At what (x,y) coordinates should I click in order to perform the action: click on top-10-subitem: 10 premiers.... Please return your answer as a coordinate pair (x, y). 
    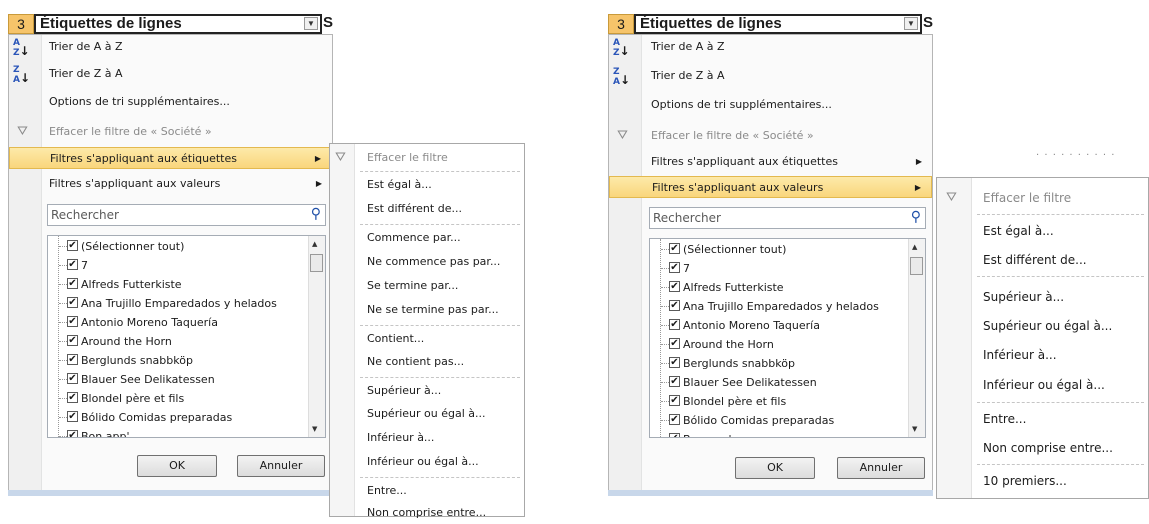
    Looking at the image, I should click on (1042, 481).